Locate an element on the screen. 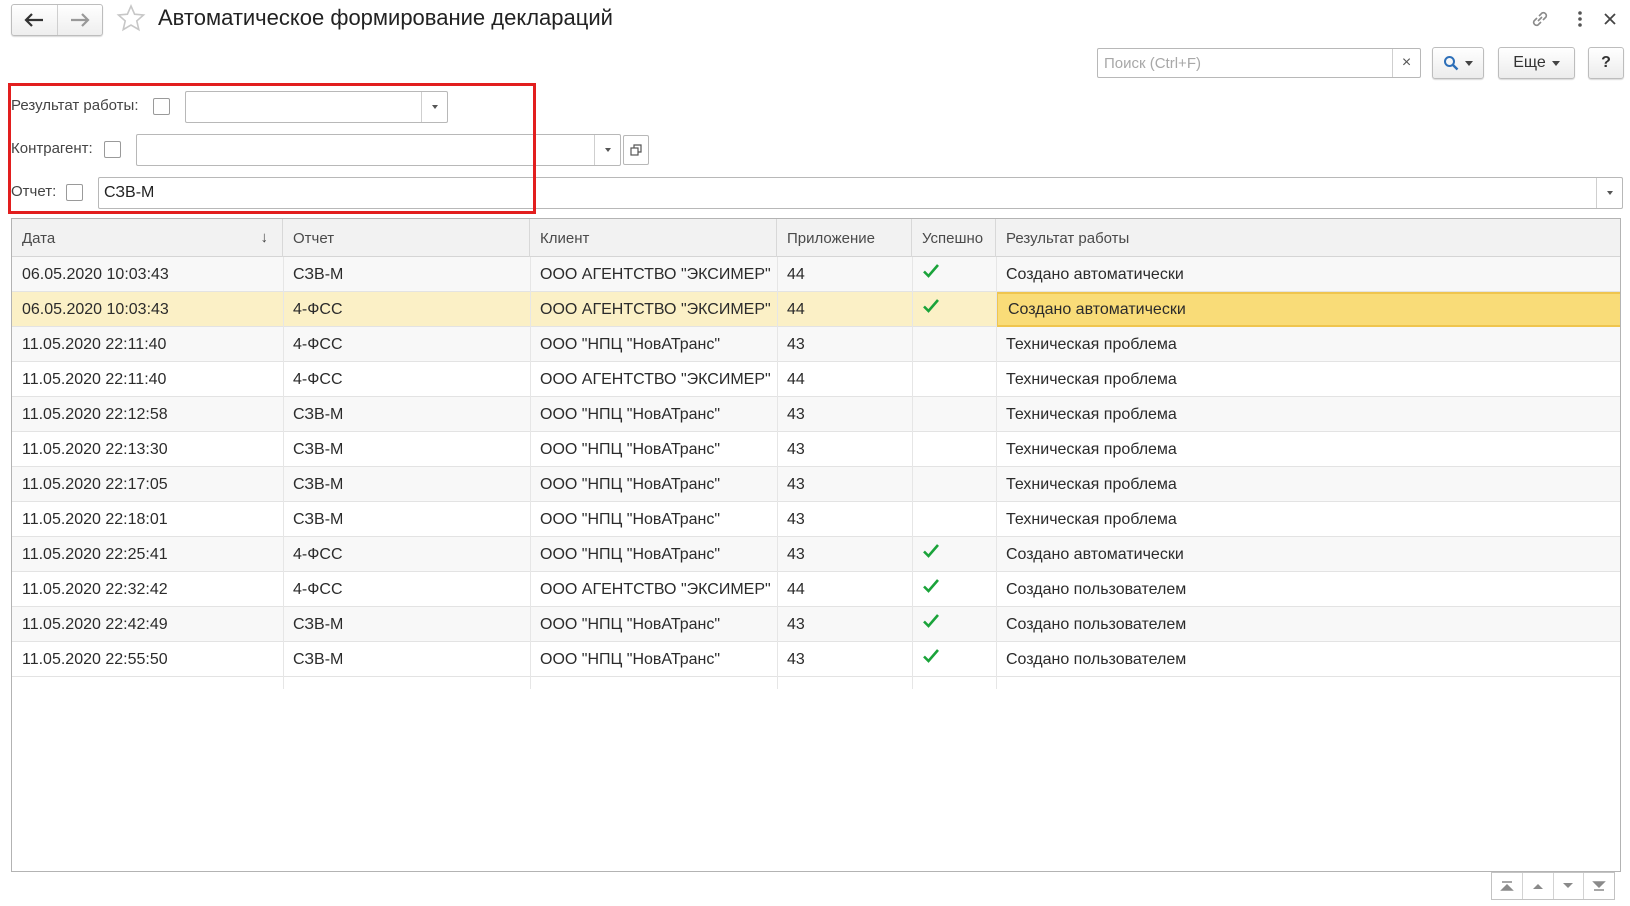  go-up-button is located at coordinates (1537, 886).